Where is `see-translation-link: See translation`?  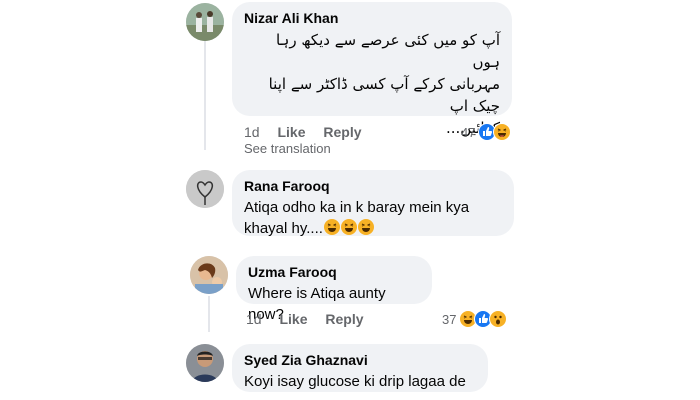 see-translation-link: See translation is located at coordinates (372, 148).